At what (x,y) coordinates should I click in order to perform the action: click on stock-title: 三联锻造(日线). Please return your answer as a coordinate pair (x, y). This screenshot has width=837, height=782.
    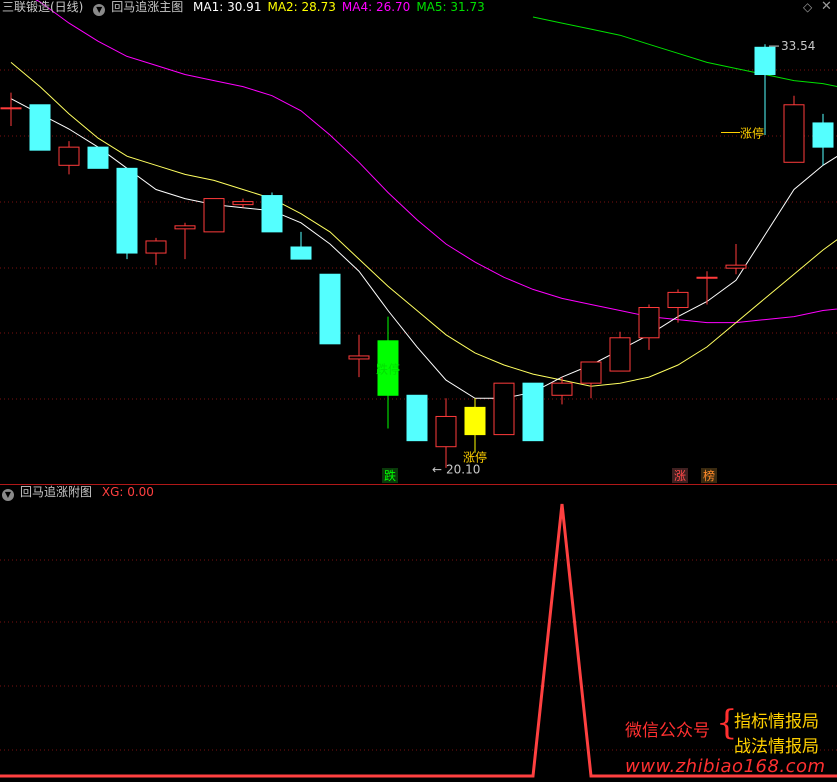
    Looking at the image, I should click on (43, 7).